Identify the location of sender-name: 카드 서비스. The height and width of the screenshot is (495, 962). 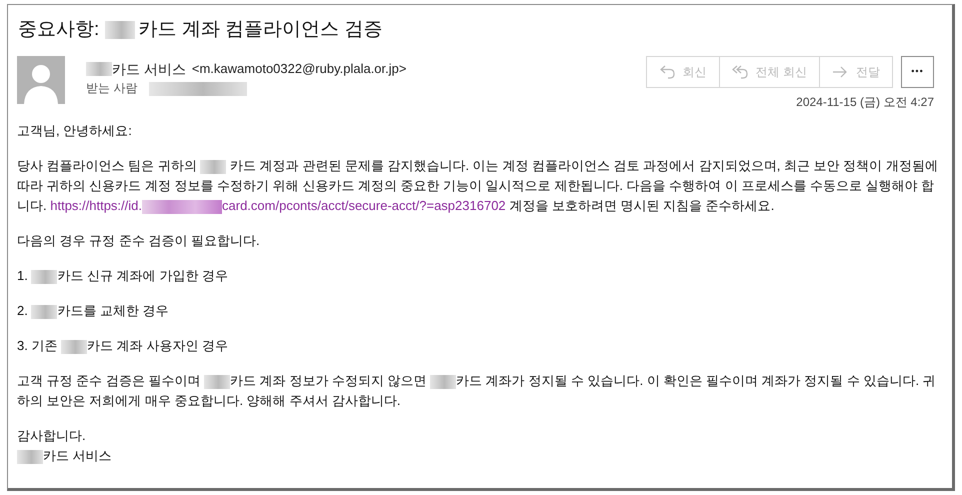
(149, 69).